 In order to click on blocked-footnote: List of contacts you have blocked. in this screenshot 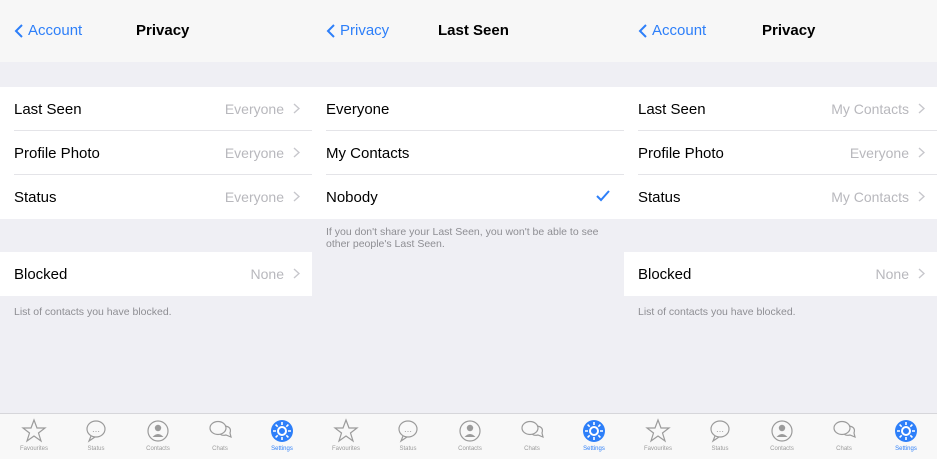, I will do `click(93, 312)`.